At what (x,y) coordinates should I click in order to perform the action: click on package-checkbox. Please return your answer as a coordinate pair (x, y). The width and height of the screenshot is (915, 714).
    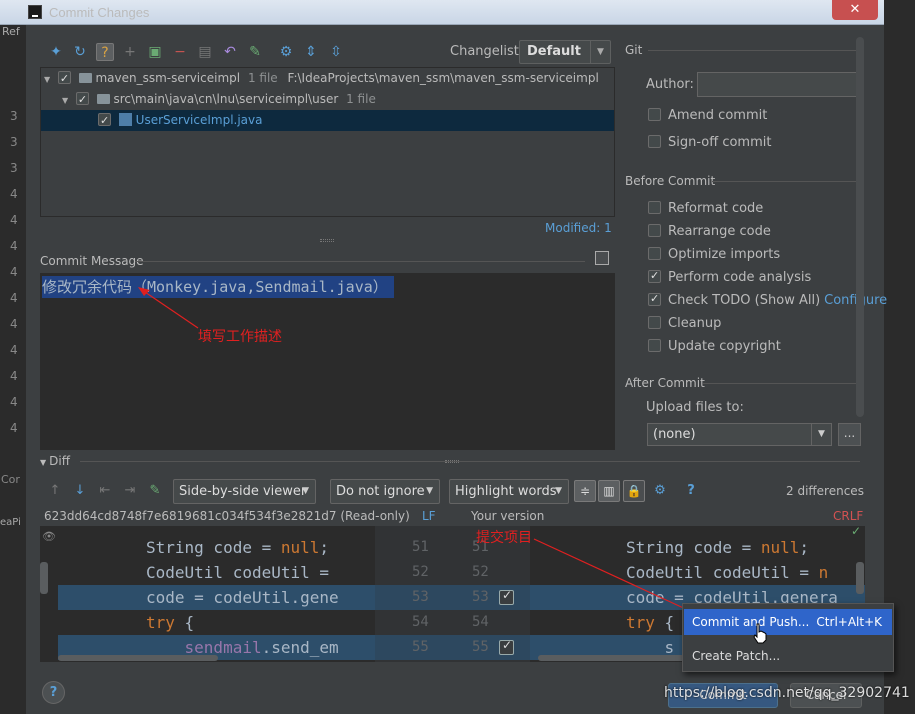
    Looking at the image, I should click on (82, 99).